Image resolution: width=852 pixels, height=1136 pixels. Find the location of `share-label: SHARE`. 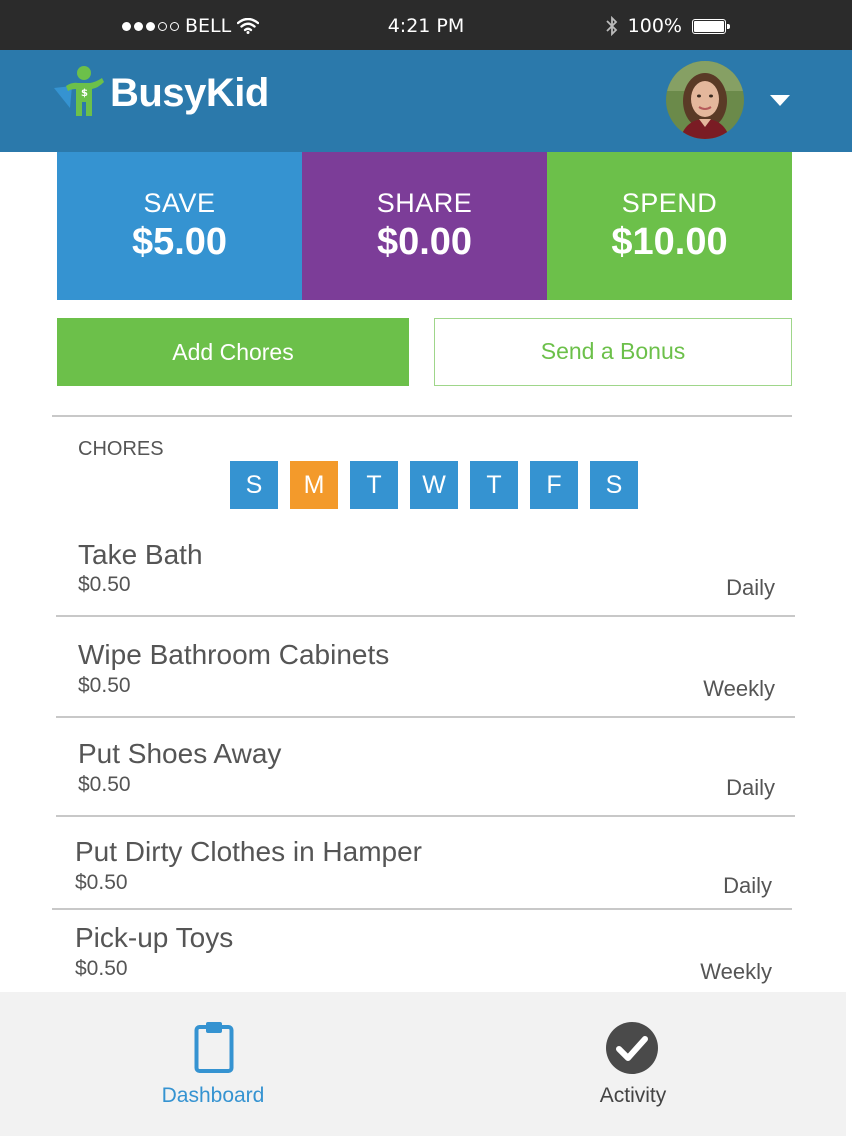

share-label: SHARE is located at coordinates (424, 203).